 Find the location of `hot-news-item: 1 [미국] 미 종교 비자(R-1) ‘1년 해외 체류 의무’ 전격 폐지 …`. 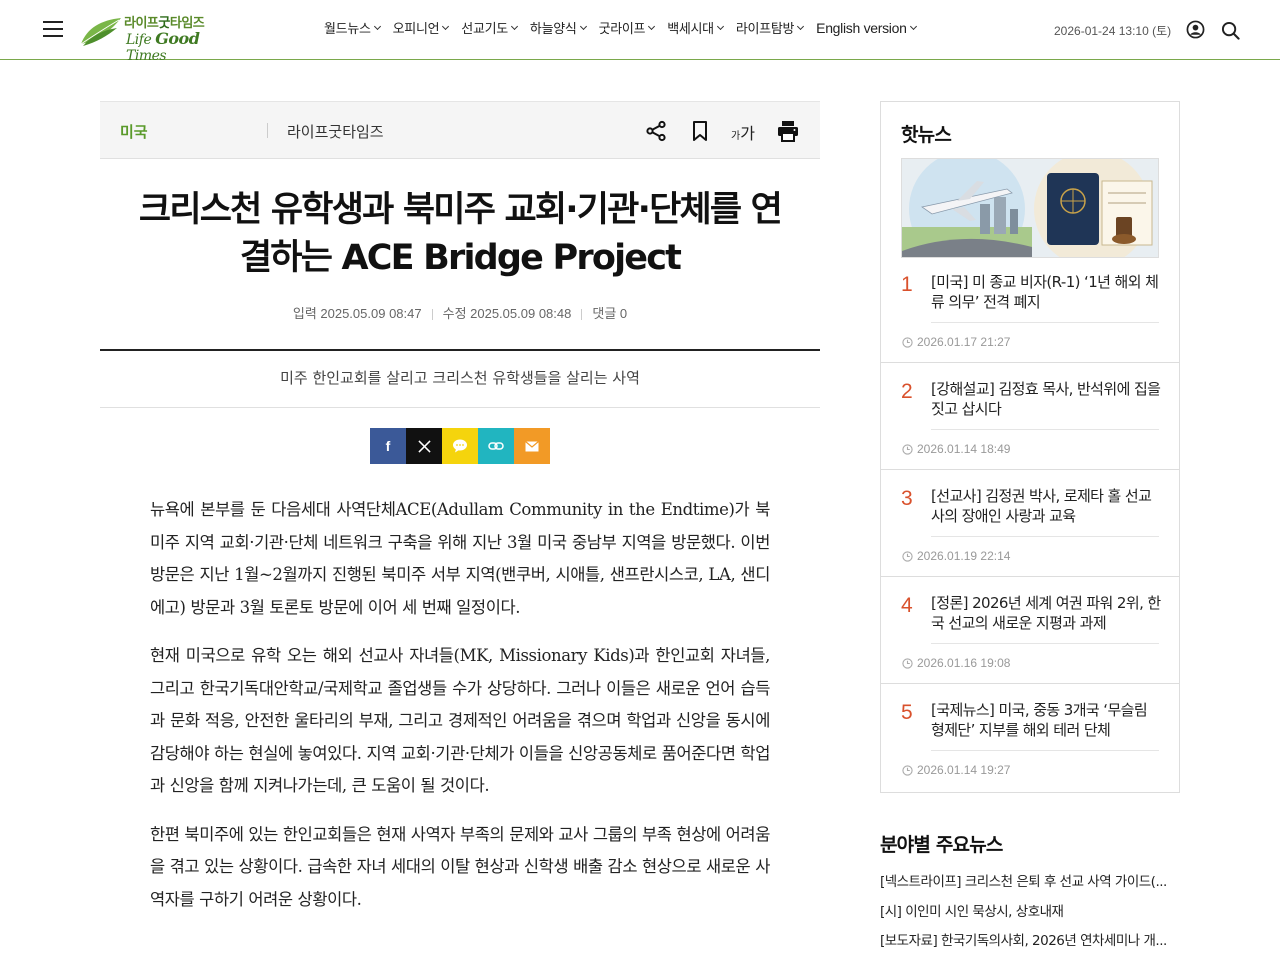

hot-news-item: 1 [미국] 미 종교 비자(R-1) ‘1년 해외 체류 의무’ 전격 폐지 … is located at coordinates (1030, 326).